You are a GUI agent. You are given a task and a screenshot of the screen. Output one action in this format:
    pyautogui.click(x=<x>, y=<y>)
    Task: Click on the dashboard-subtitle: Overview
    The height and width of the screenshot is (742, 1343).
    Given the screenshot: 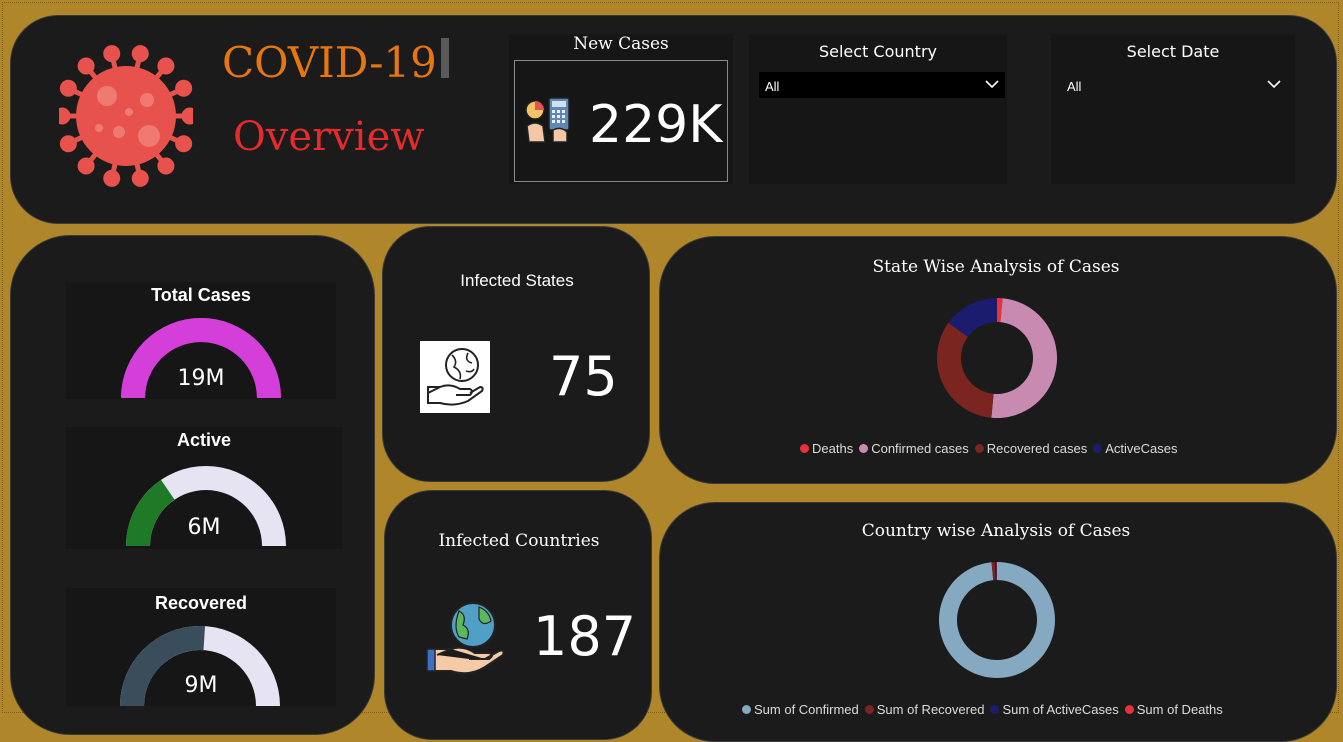 What is the action you would take?
    pyautogui.click(x=328, y=137)
    